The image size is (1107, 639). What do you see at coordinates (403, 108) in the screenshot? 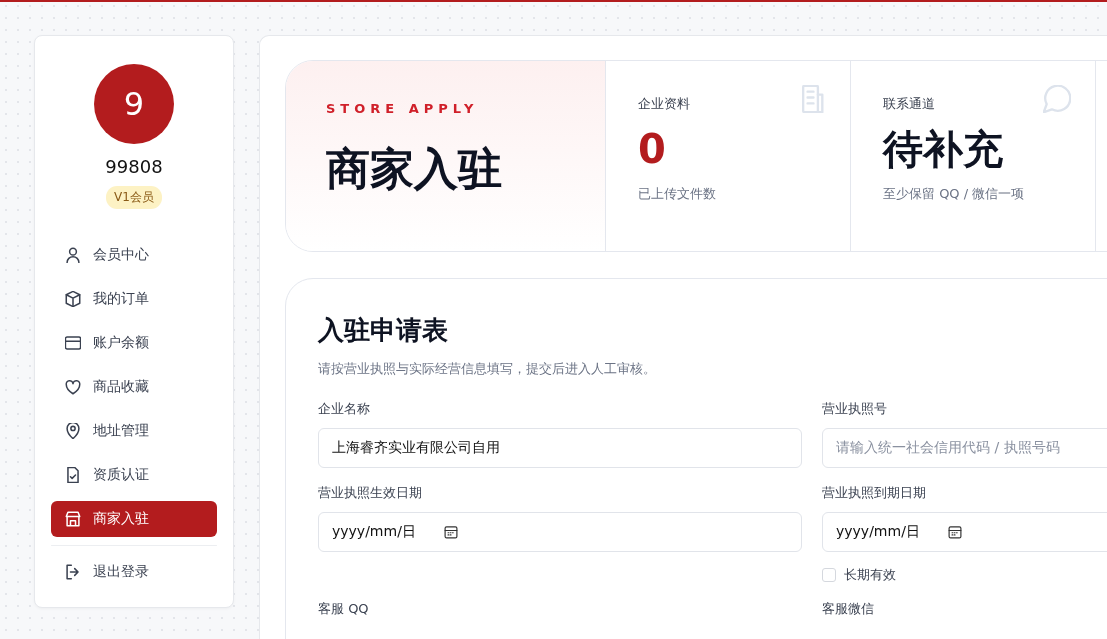
I see `eyebrow-text: STORE APPLY` at bounding box center [403, 108].